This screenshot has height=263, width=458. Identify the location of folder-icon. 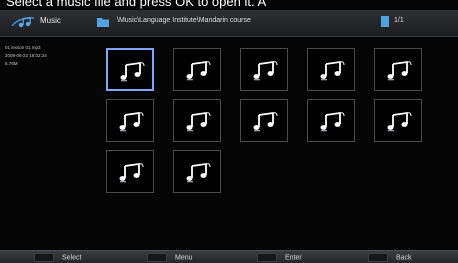
(103, 22).